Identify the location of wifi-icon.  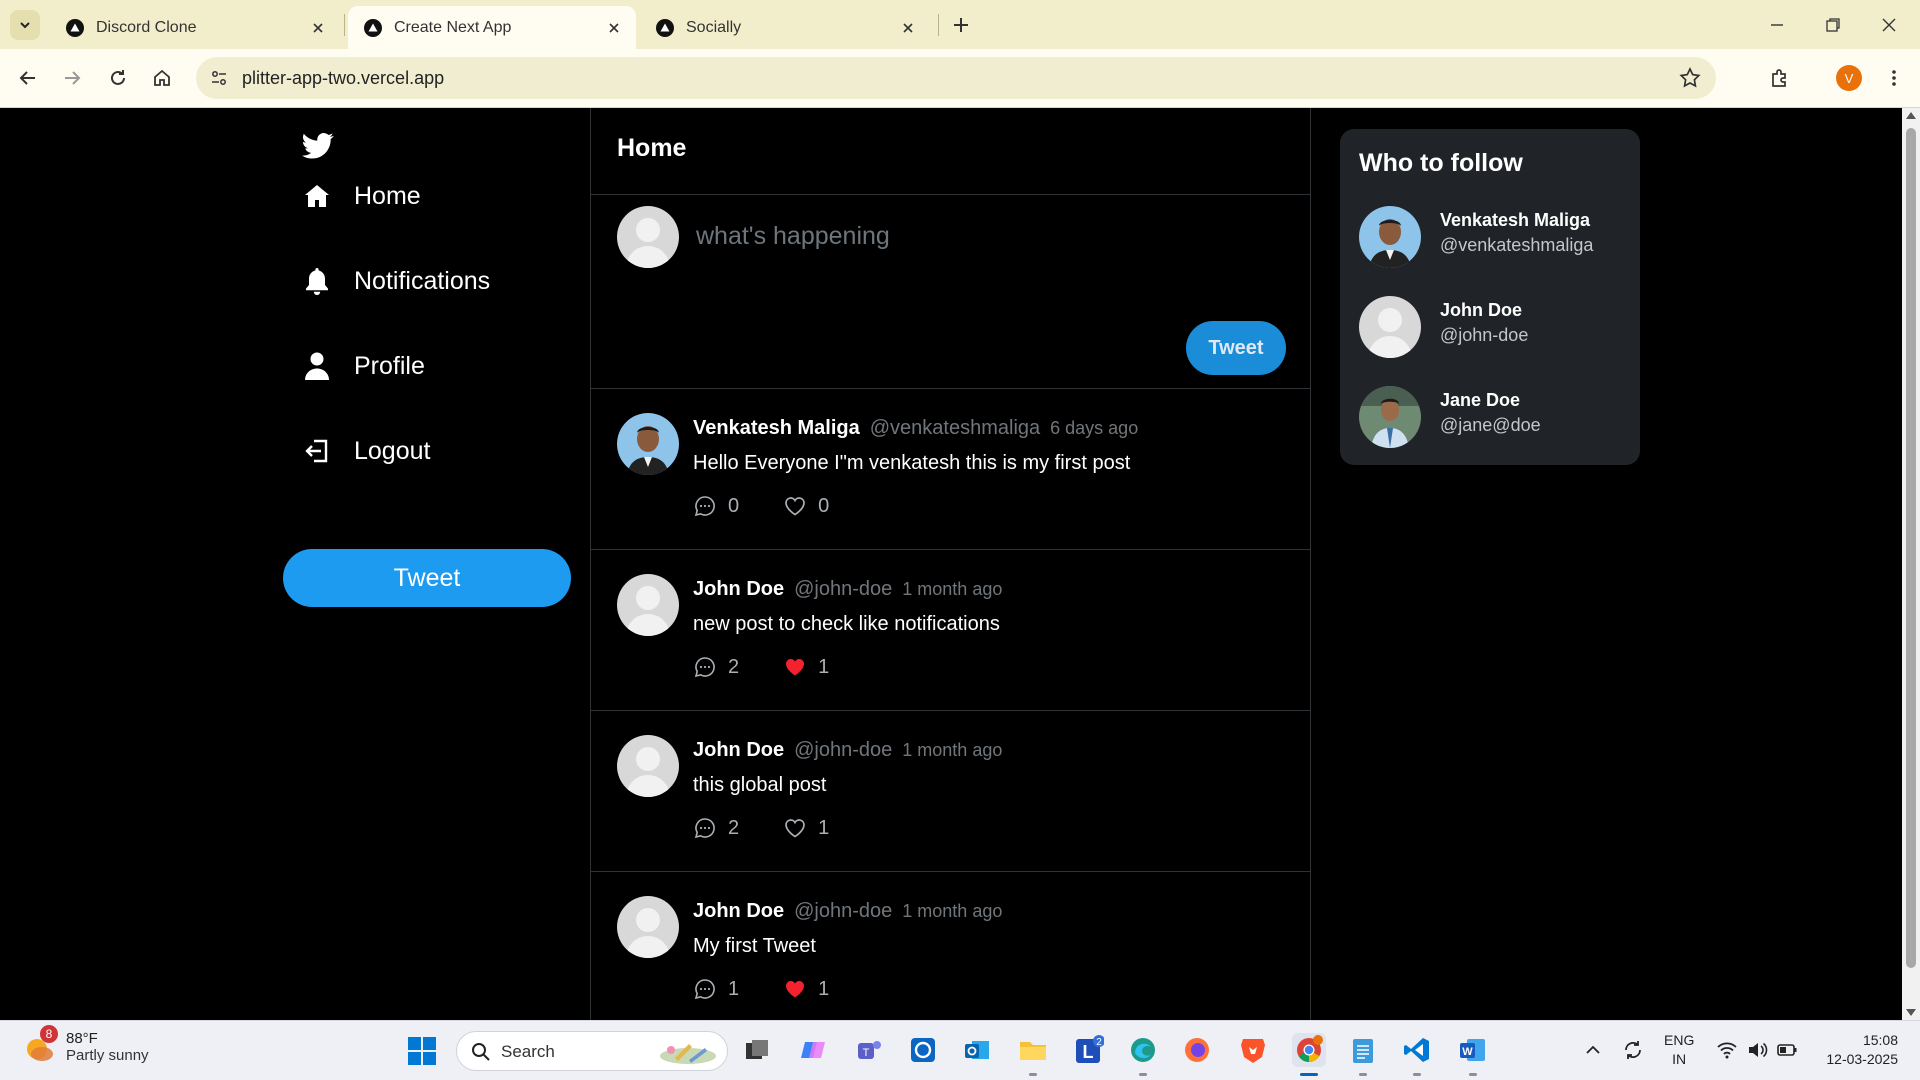
(1727, 1050).